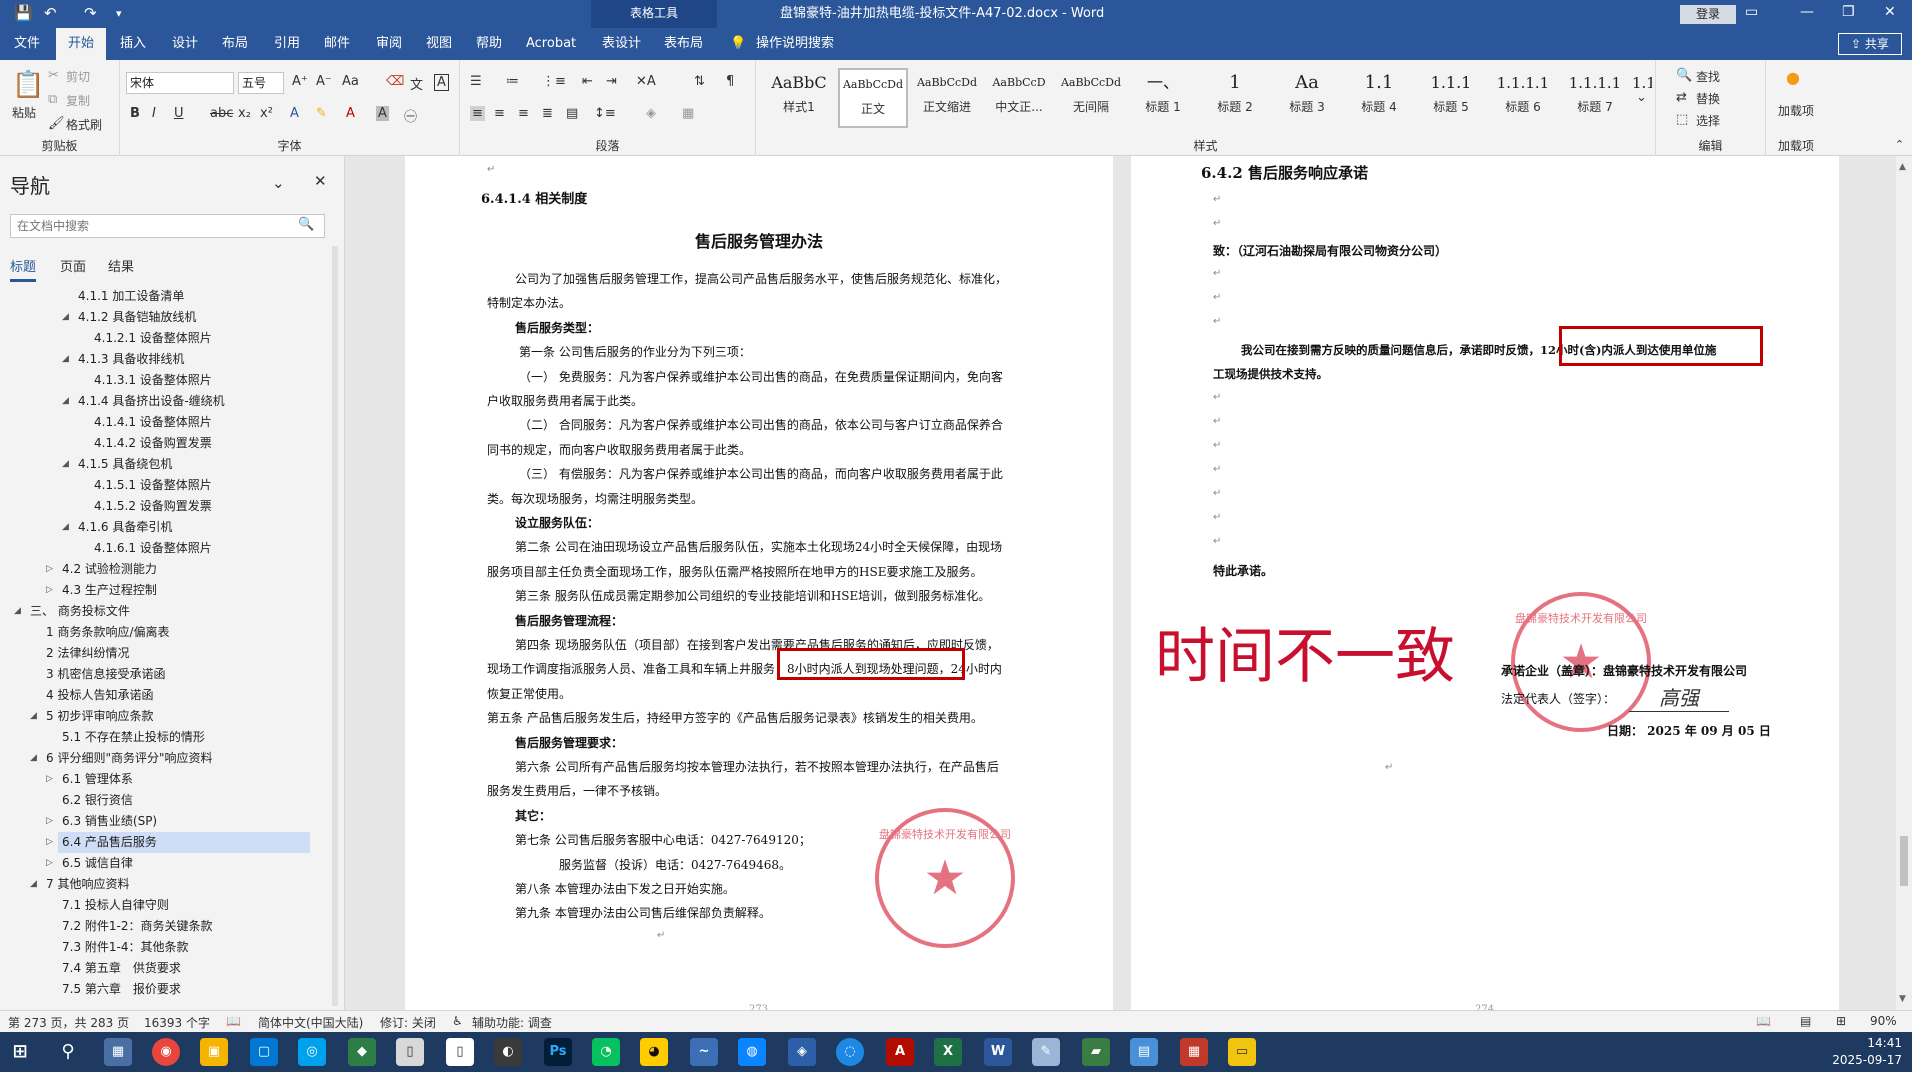  What do you see at coordinates (611, 81) in the screenshot?
I see `increase-indent-icon: ⇥` at bounding box center [611, 81].